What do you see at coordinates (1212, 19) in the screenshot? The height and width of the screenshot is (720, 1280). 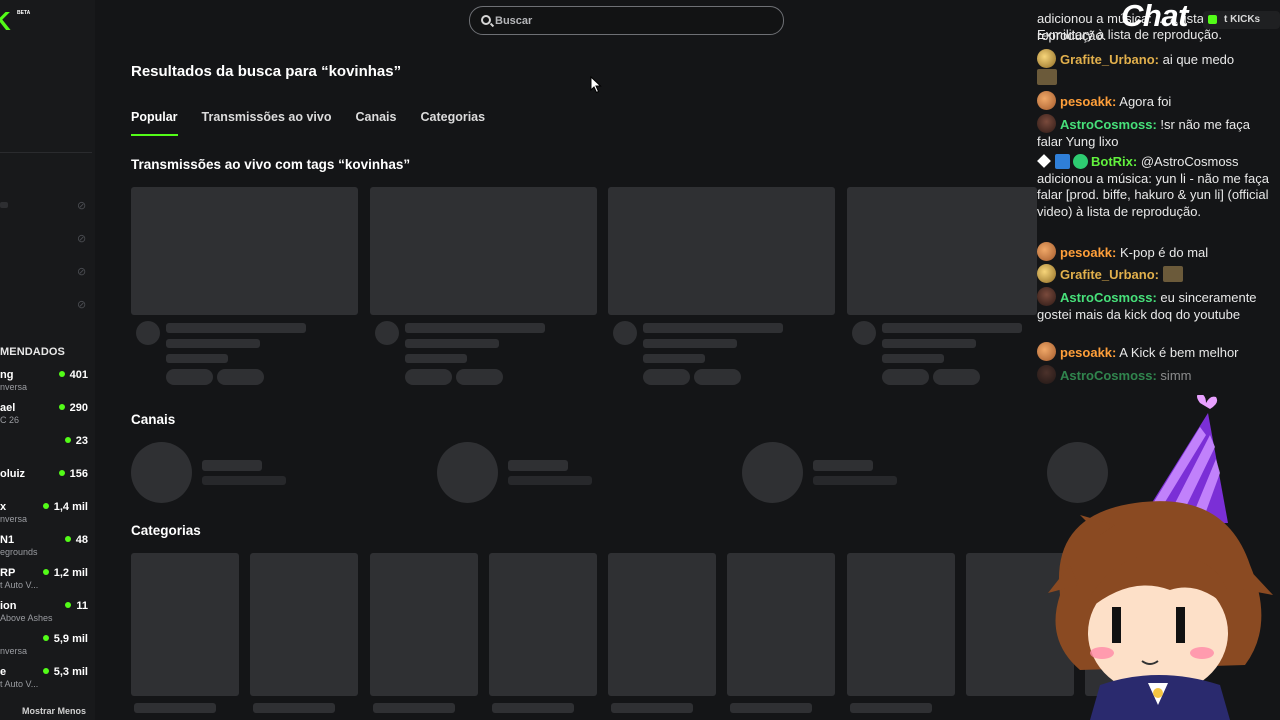 I see `kick-logo-icon` at bounding box center [1212, 19].